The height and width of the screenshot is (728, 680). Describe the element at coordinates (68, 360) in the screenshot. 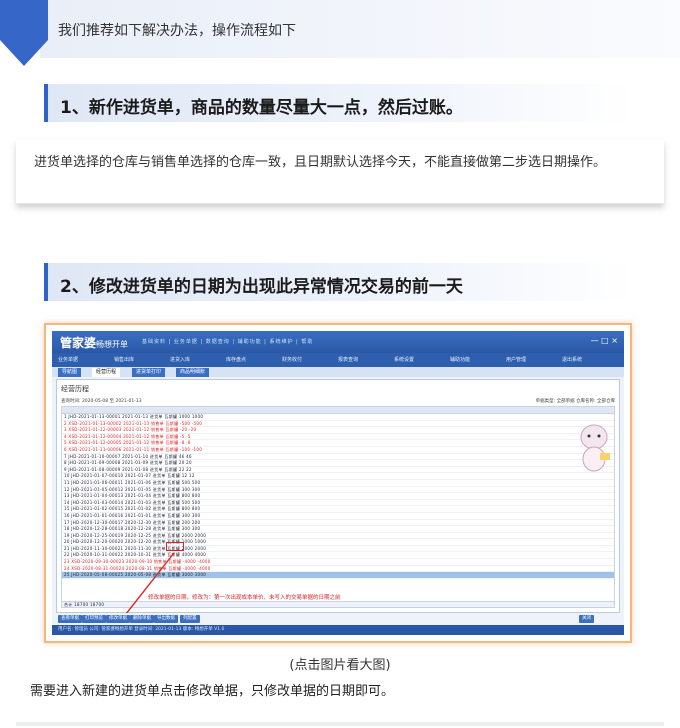

I see `toolbar-item: 业务单据` at that location.